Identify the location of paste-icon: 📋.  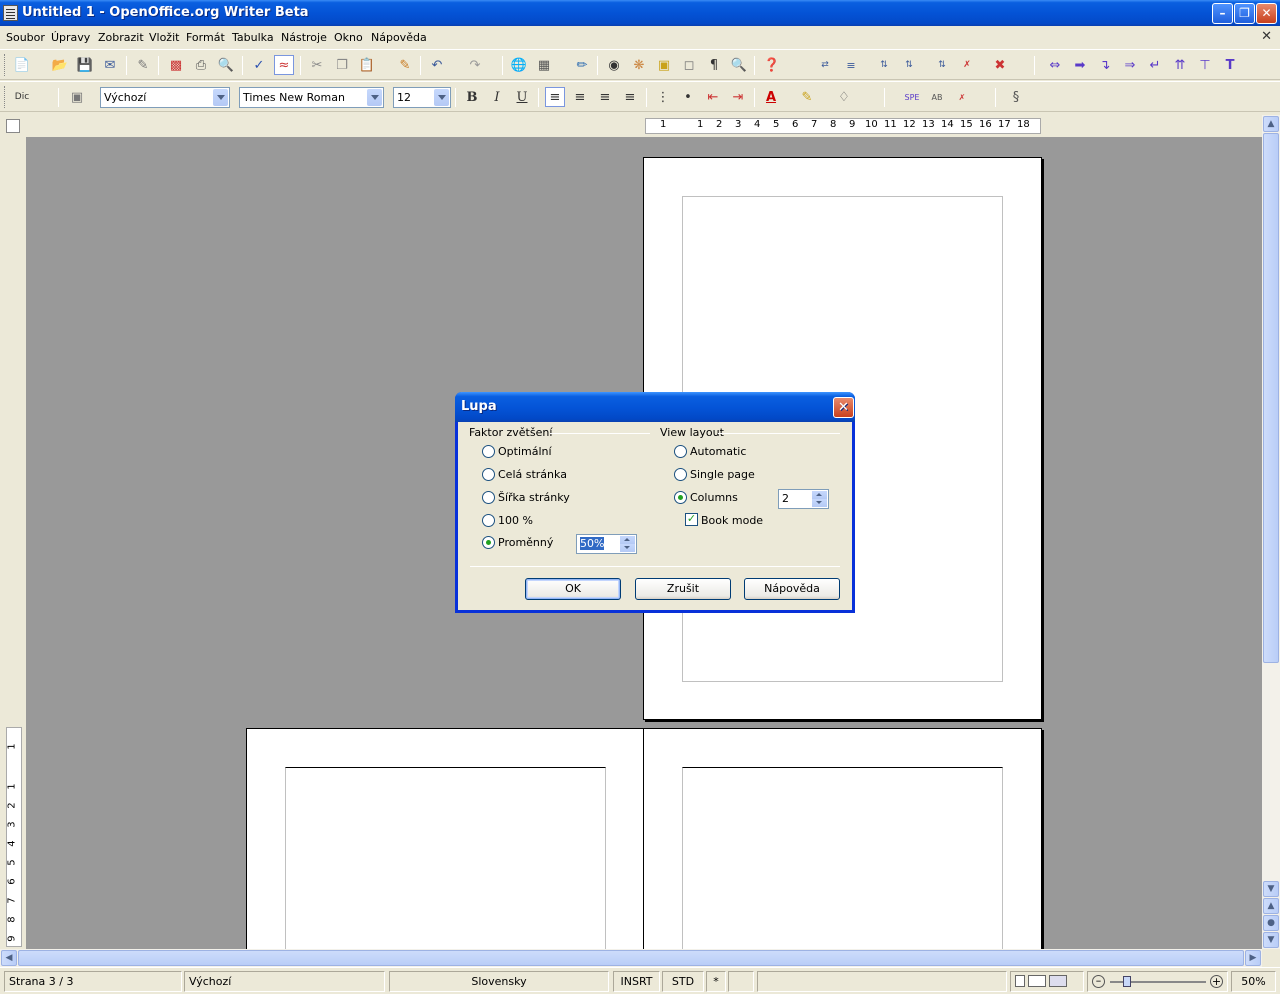
(367, 65).